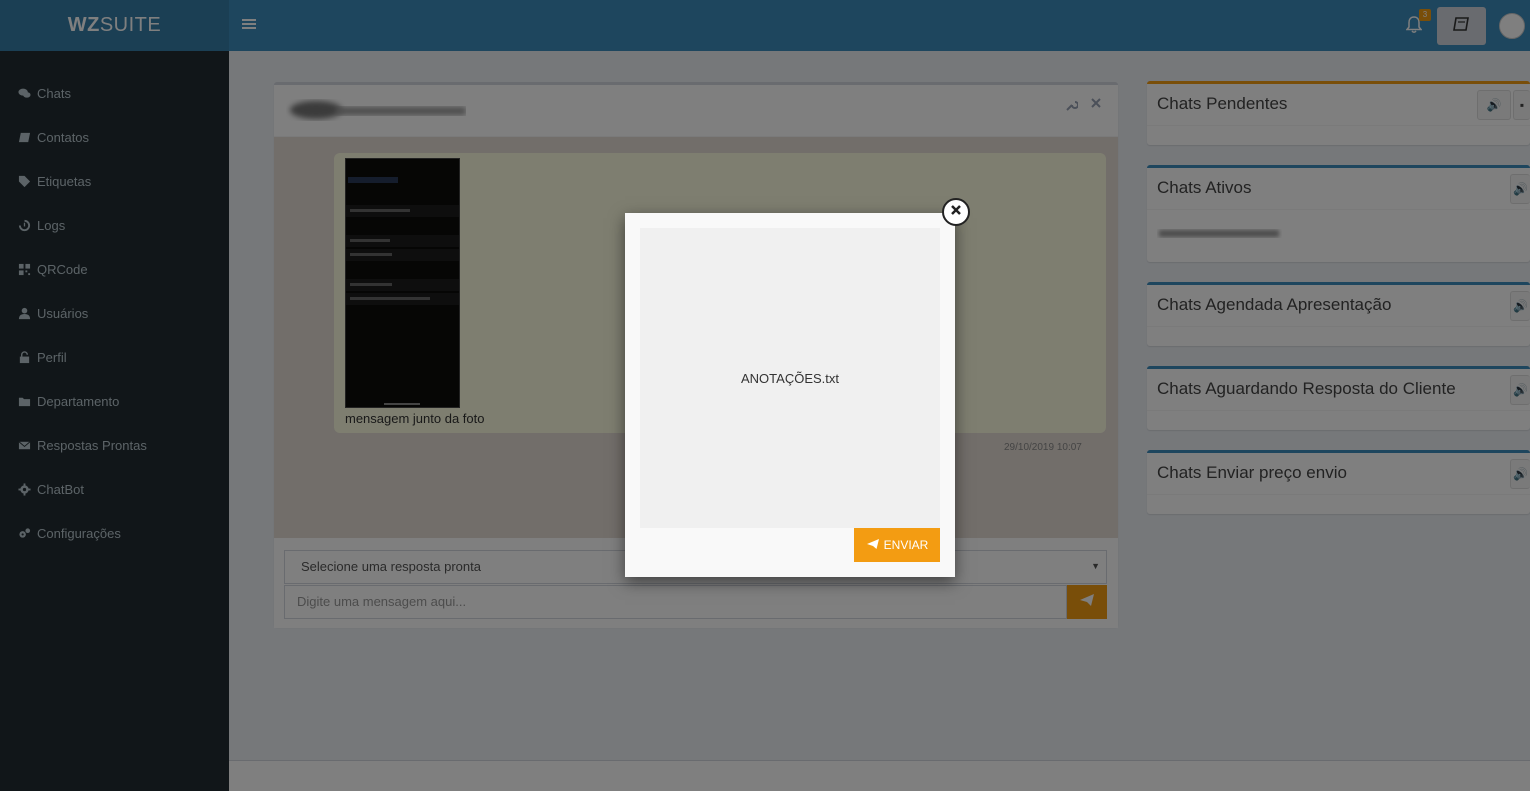  I want to click on file-preview: ANOTAÇÕES.txt, so click(790, 378).